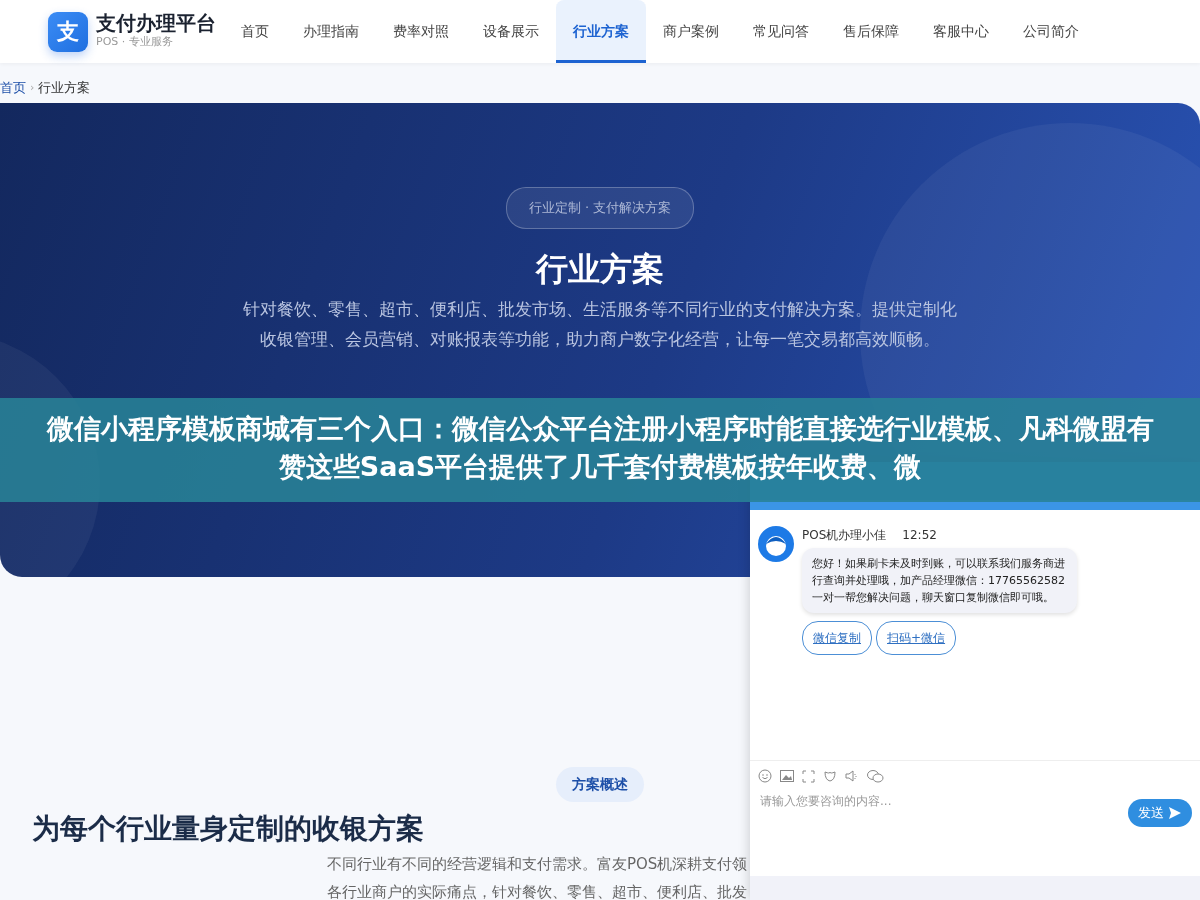  Describe the element at coordinates (781, 31) in the screenshot. I see `nav-tab: 常见问答` at that location.